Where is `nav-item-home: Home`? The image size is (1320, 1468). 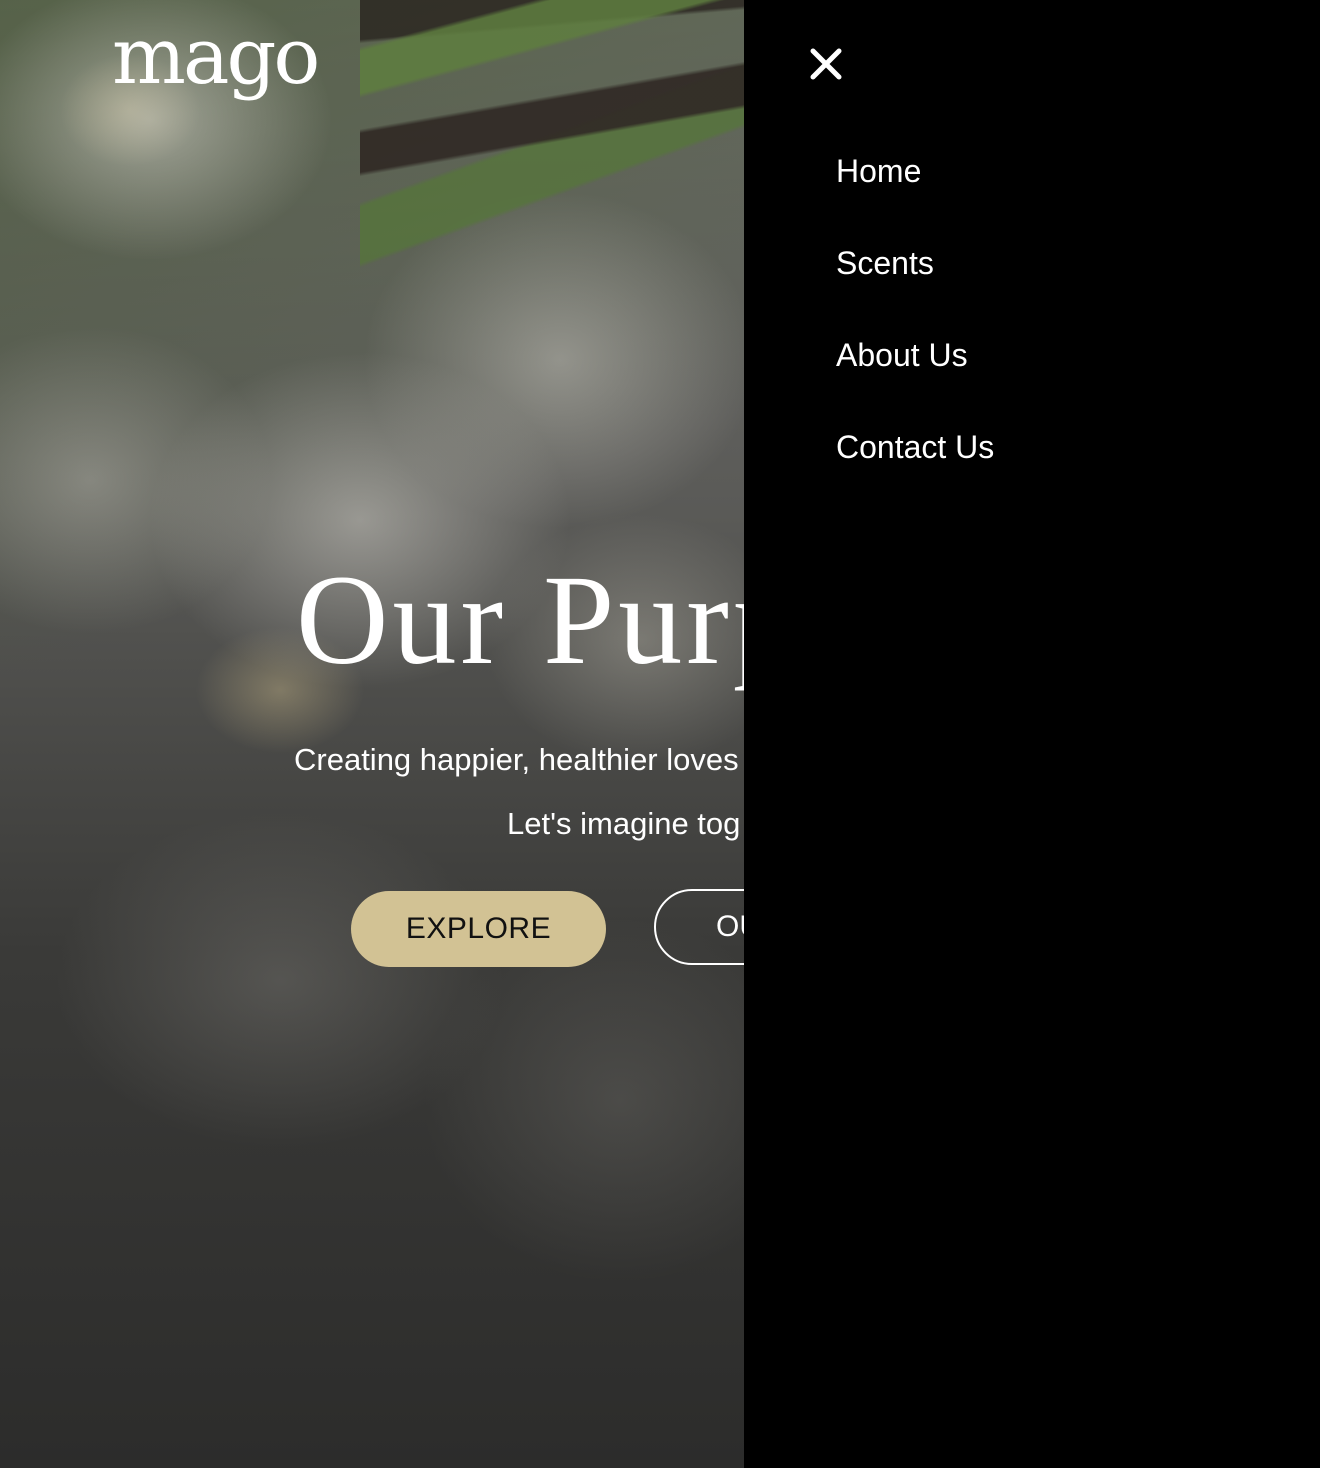 nav-item-home: Home is located at coordinates (915, 196).